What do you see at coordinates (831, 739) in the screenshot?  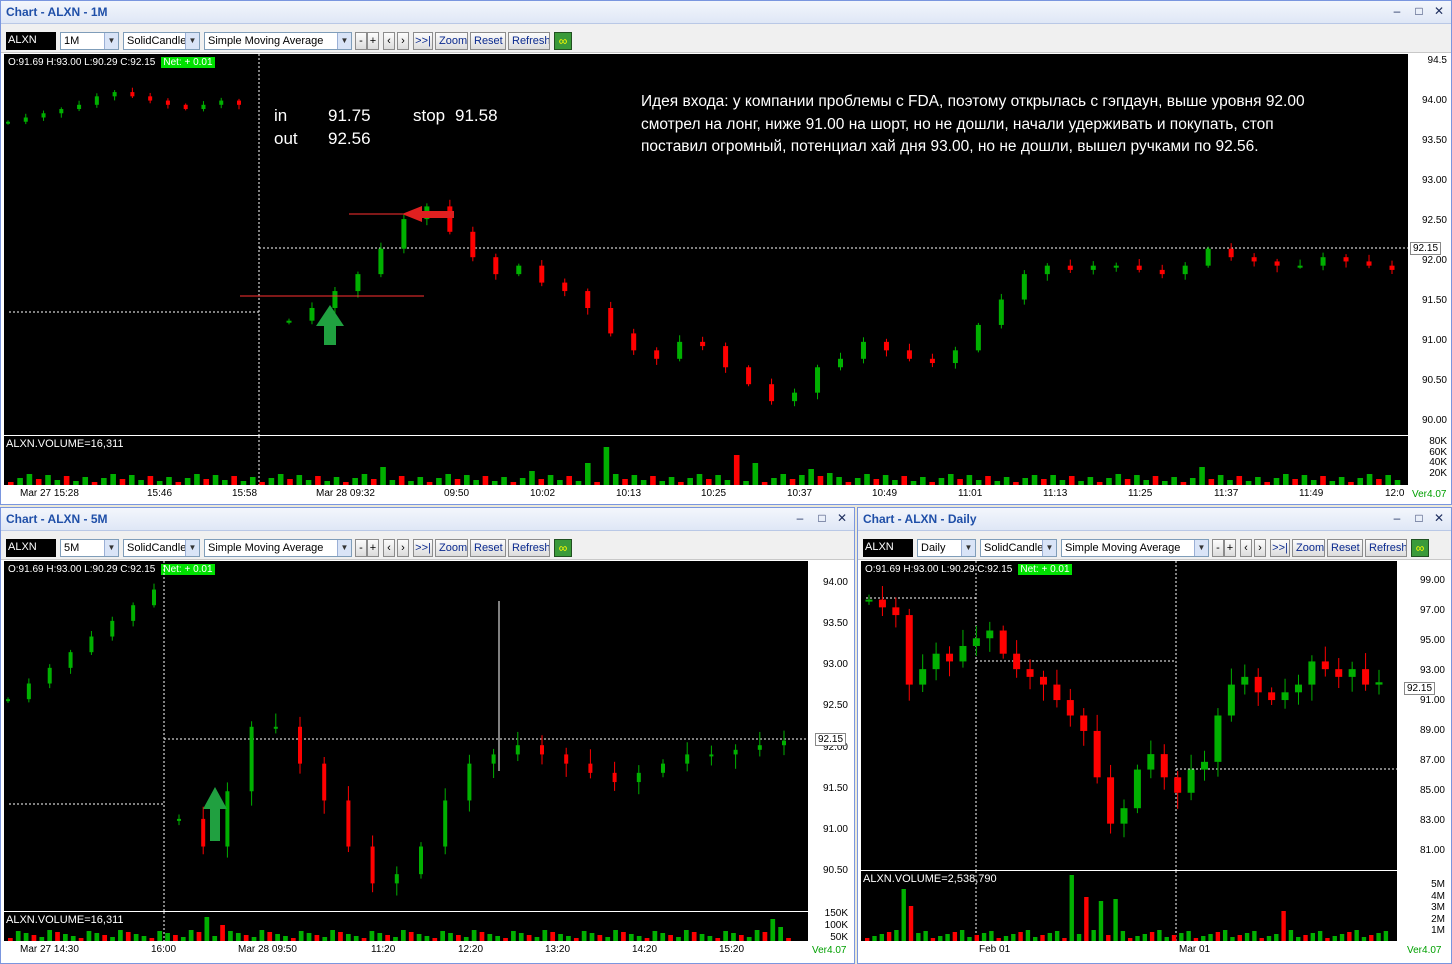 I see `last-price-tag: 92.15` at bounding box center [831, 739].